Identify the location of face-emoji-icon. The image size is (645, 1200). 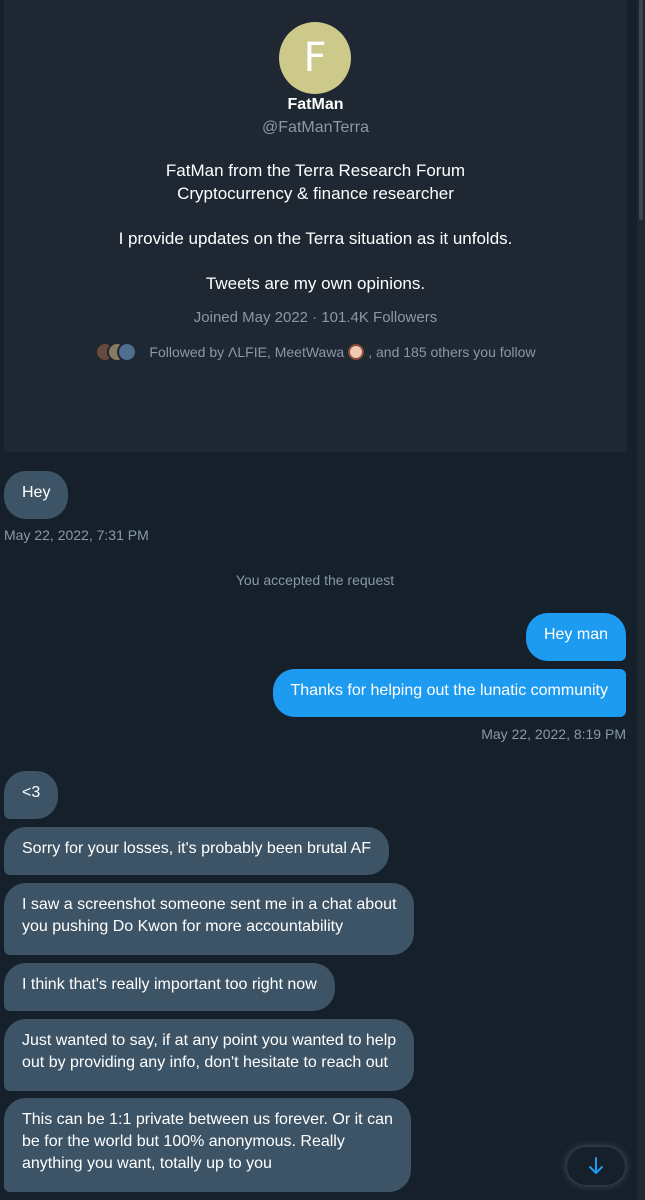
(356, 352).